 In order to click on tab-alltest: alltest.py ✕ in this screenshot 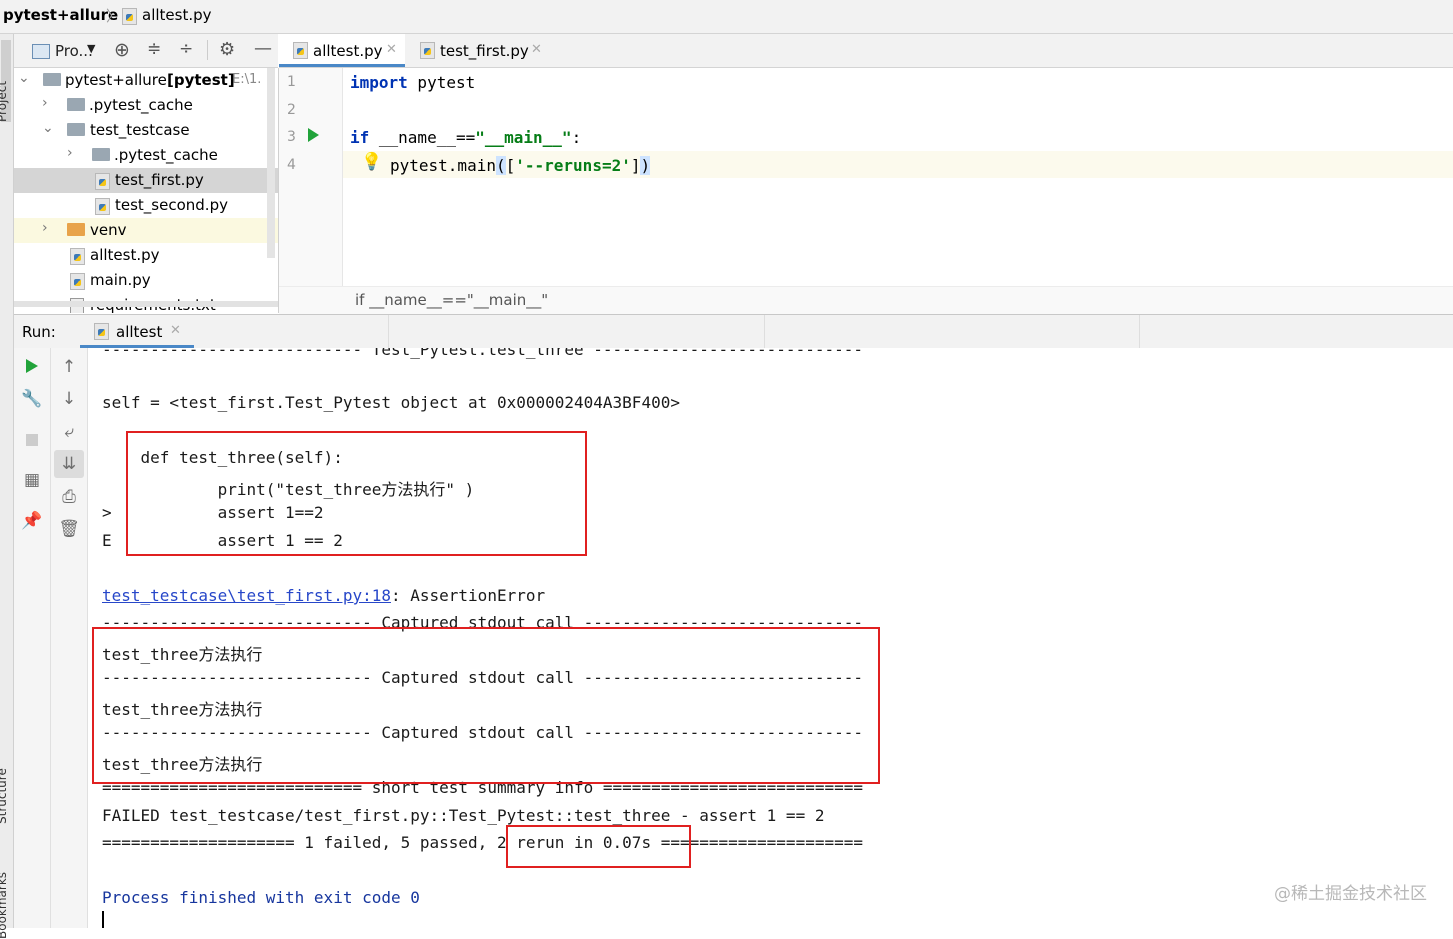, I will do `click(342, 50)`.